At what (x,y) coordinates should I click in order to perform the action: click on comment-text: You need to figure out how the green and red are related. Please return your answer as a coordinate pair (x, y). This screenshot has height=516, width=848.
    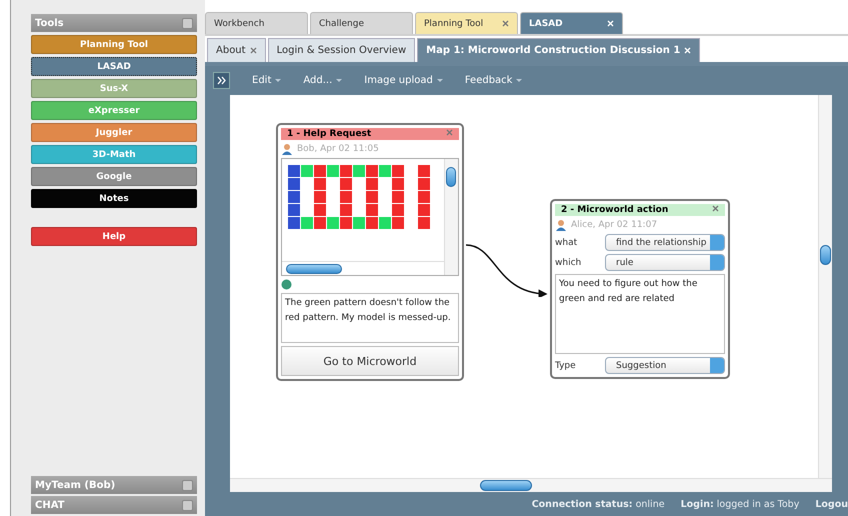
    Looking at the image, I should click on (640, 314).